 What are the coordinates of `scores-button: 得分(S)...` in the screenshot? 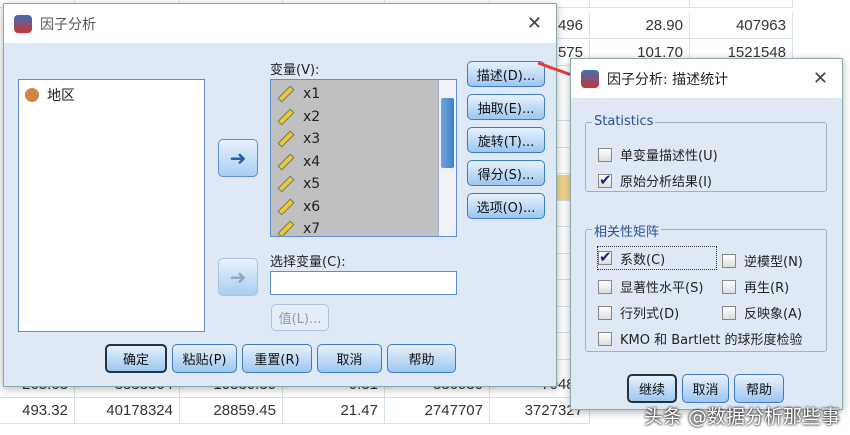 It's located at (506, 173).